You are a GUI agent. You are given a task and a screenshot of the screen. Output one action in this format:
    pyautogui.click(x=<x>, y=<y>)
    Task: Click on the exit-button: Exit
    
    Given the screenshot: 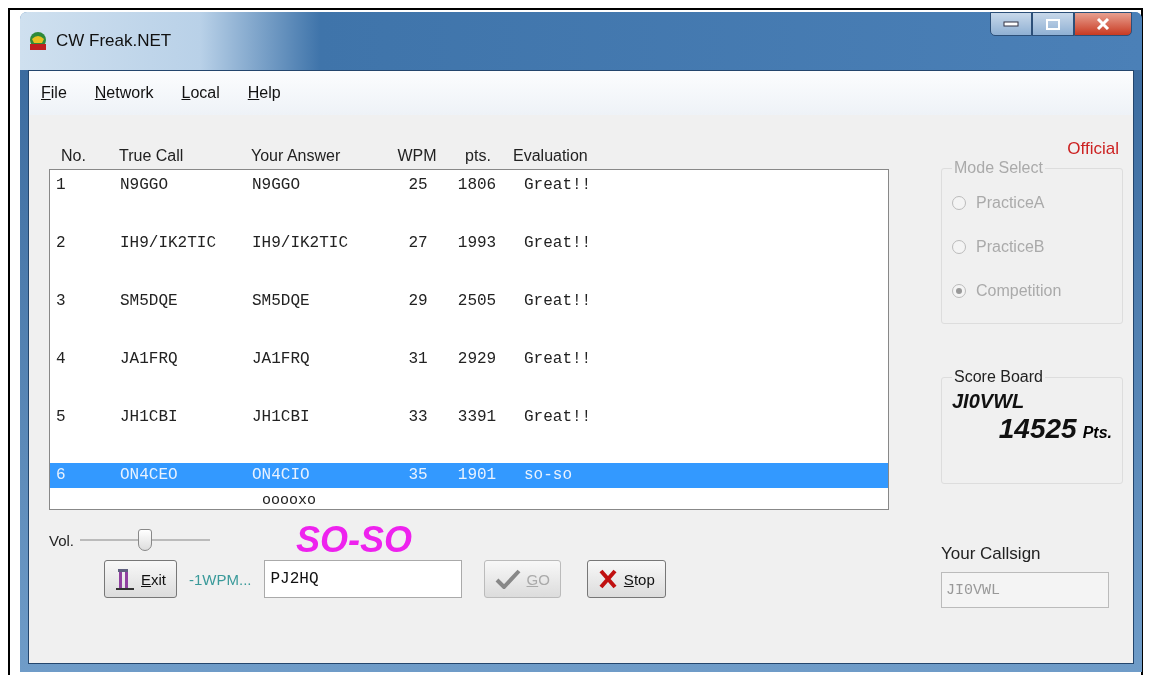 What is the action you would take?
    pyautogui.click(x=140, y=579)
    